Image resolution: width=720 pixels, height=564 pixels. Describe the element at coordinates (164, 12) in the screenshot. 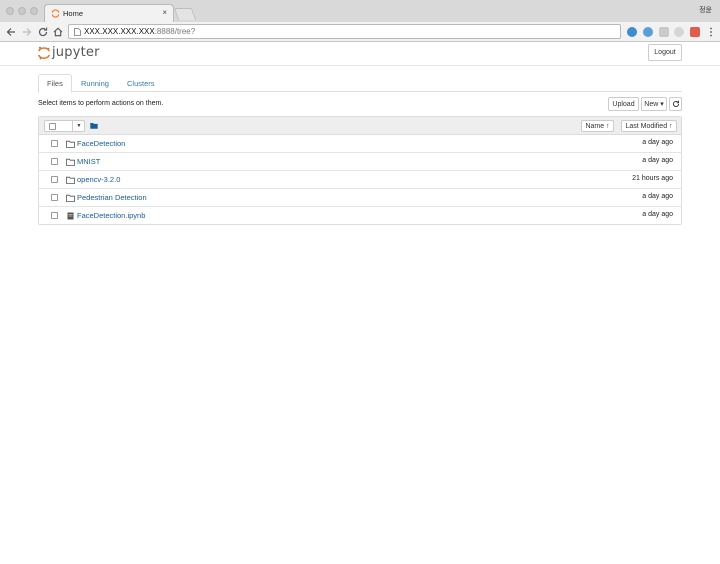

I see `tab-close-icon: ×` at that location.